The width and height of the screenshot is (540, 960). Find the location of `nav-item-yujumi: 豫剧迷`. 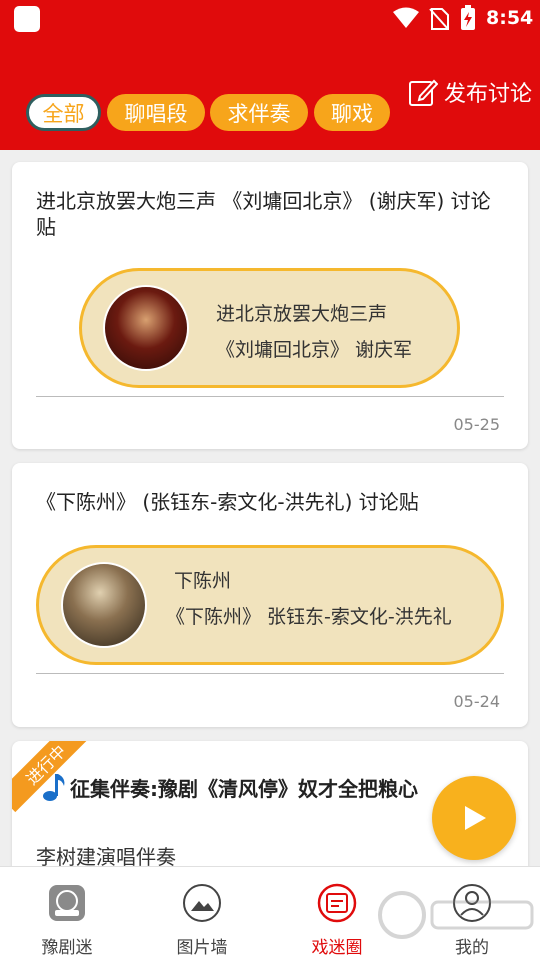

nav-item-yujumi: 豫剧迷 is located at coordinates (67, 913).